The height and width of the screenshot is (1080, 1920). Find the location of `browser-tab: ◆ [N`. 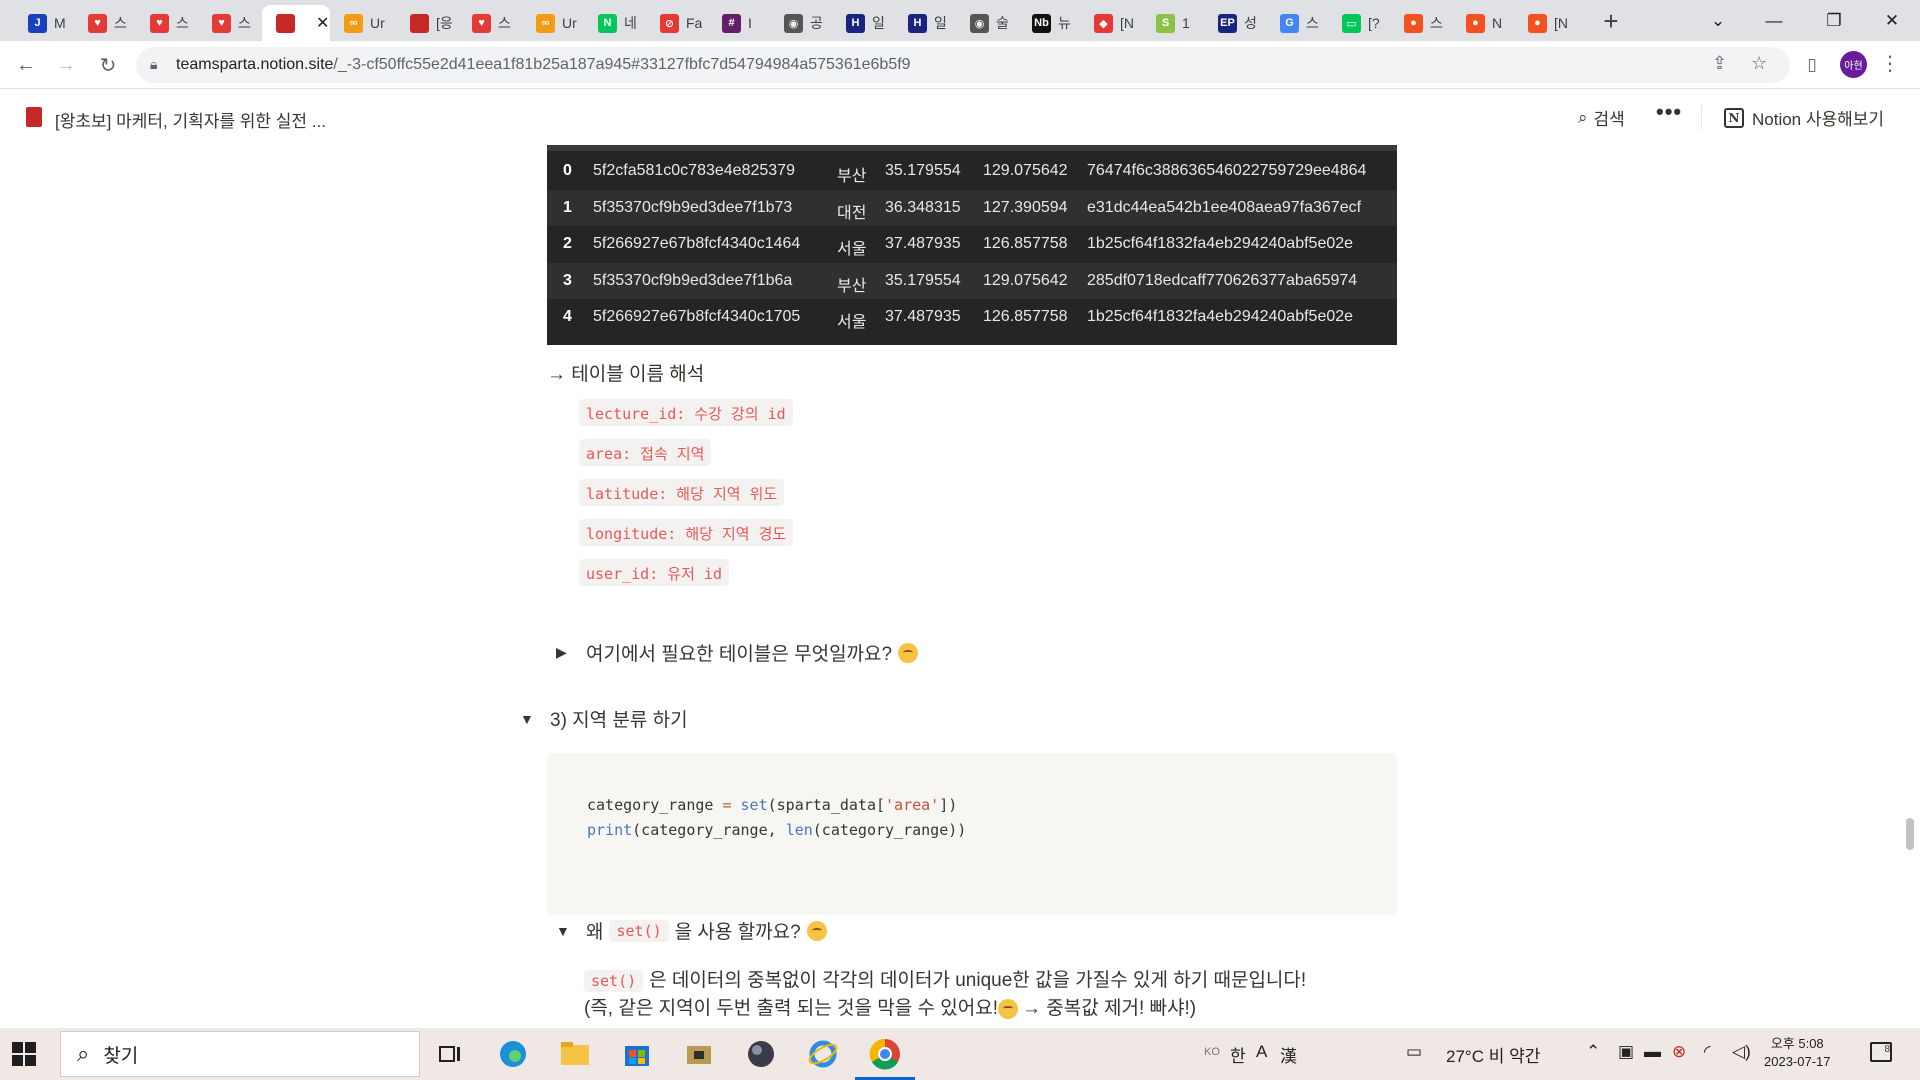

browser-tab: ◆ [N is located at coordinates (1108, 23).